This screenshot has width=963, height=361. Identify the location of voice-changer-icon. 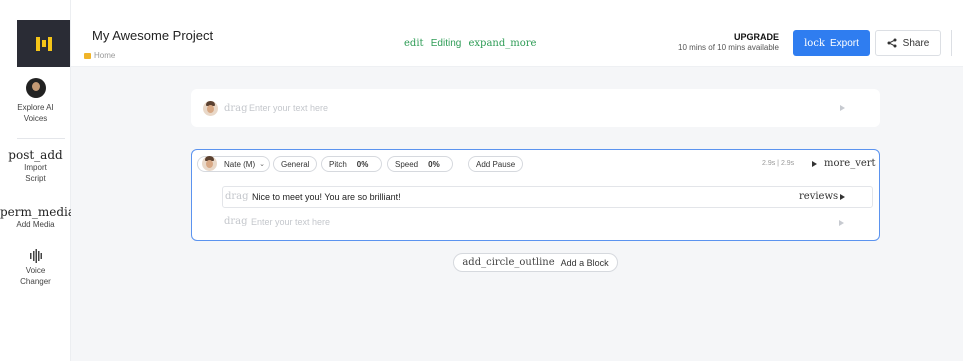
(35, 256).